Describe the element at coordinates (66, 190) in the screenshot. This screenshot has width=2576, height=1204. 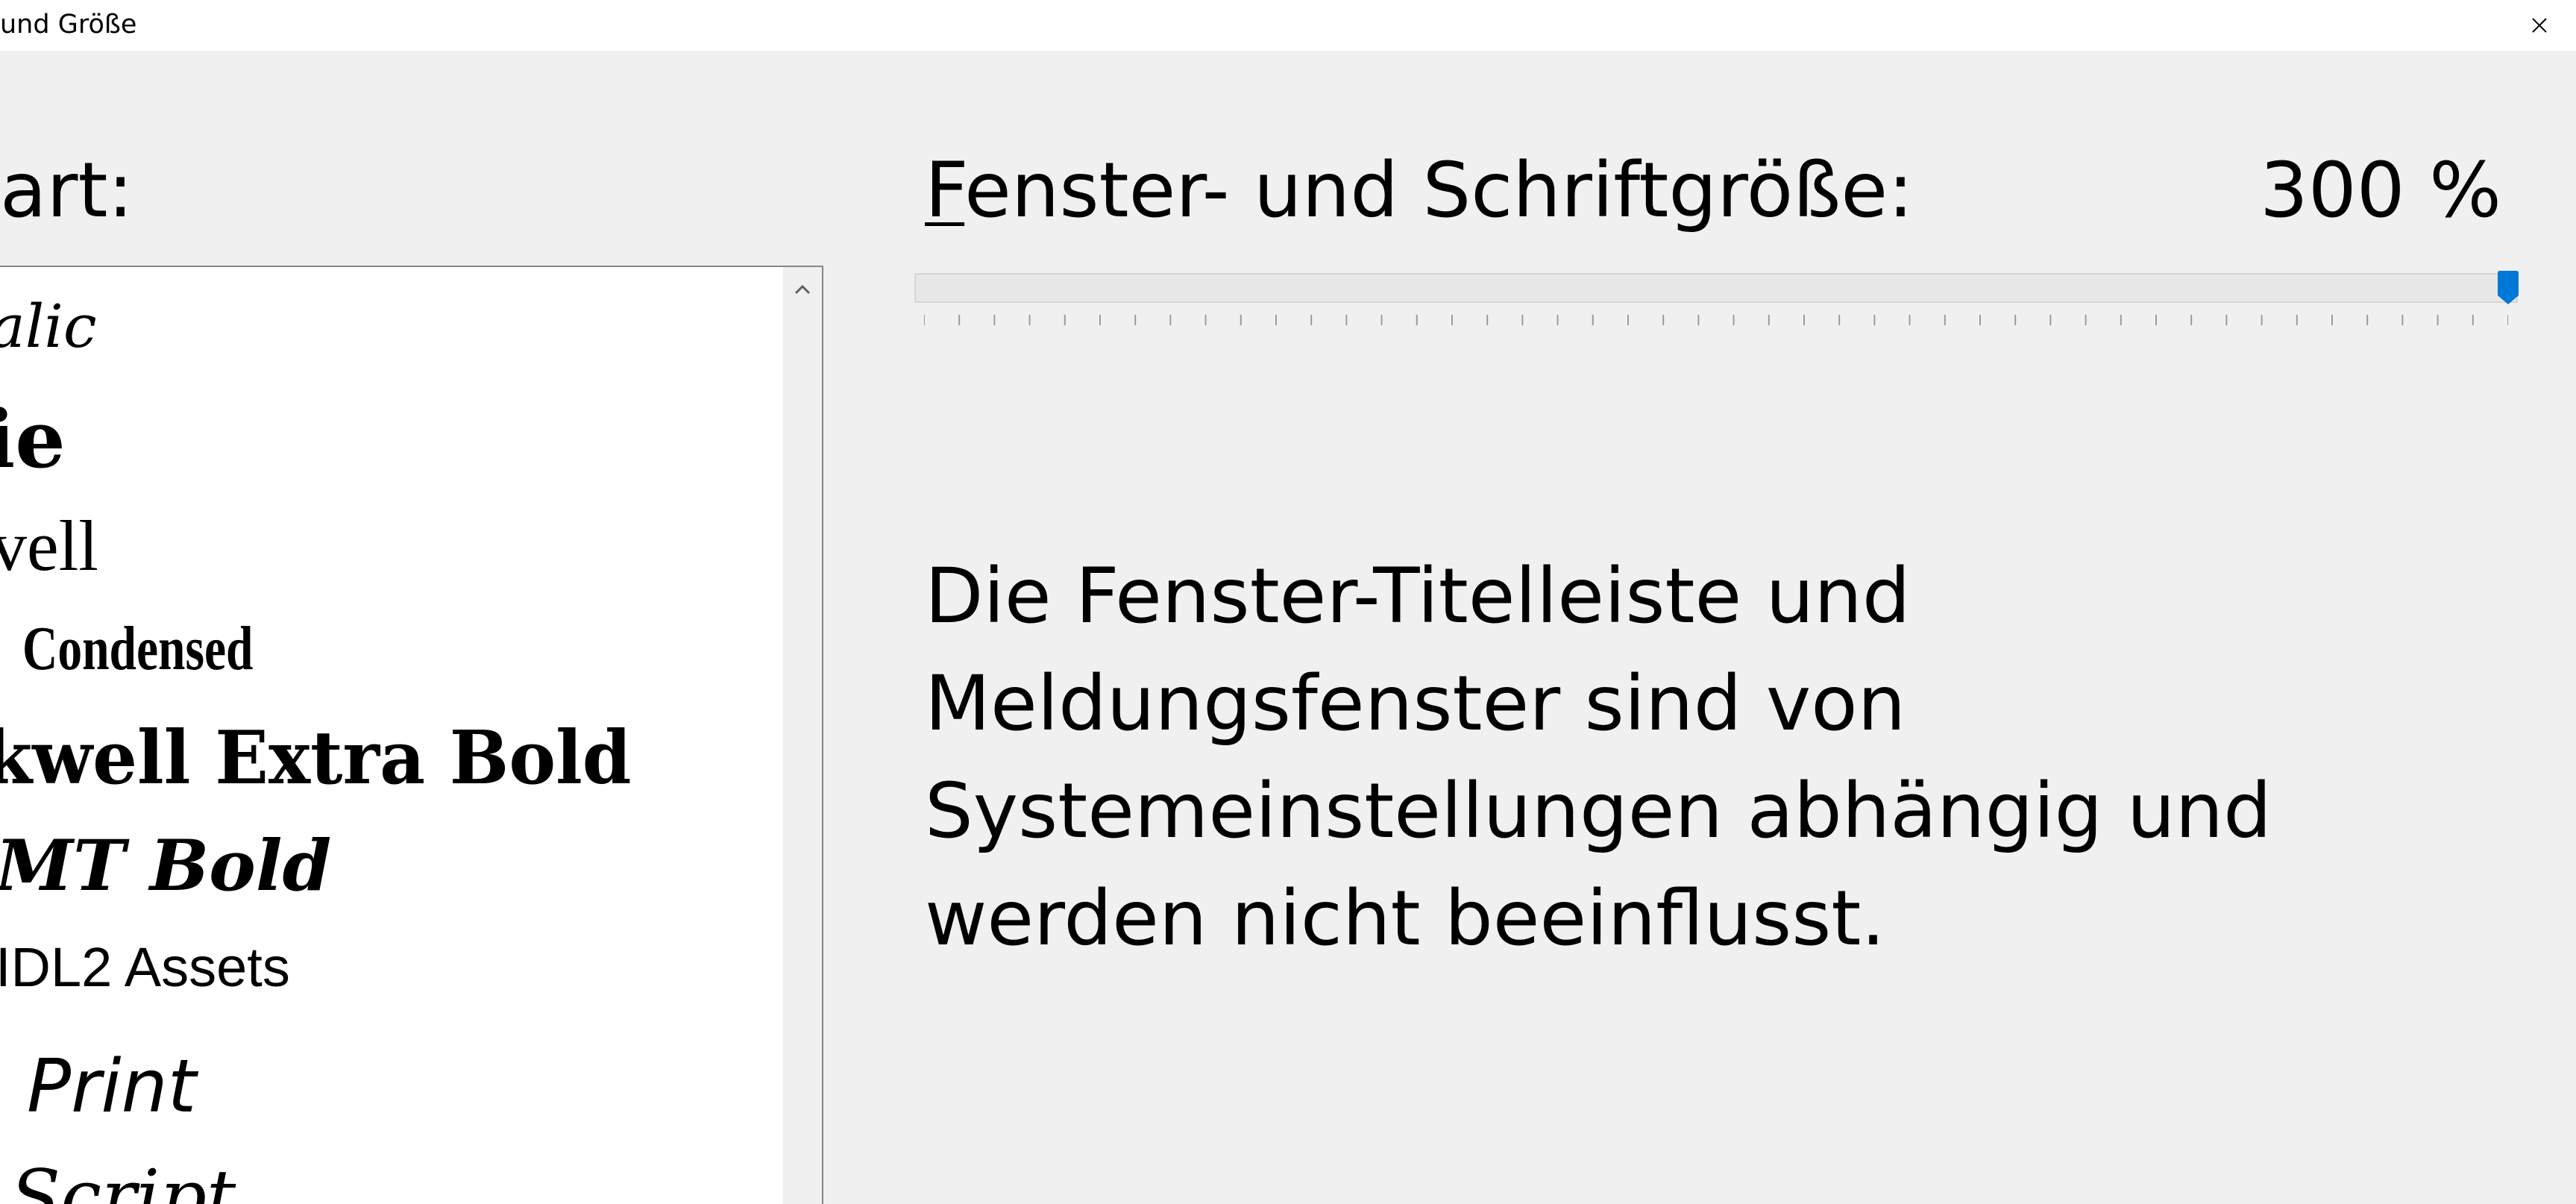
I see `font-list-label: art:` at that location.